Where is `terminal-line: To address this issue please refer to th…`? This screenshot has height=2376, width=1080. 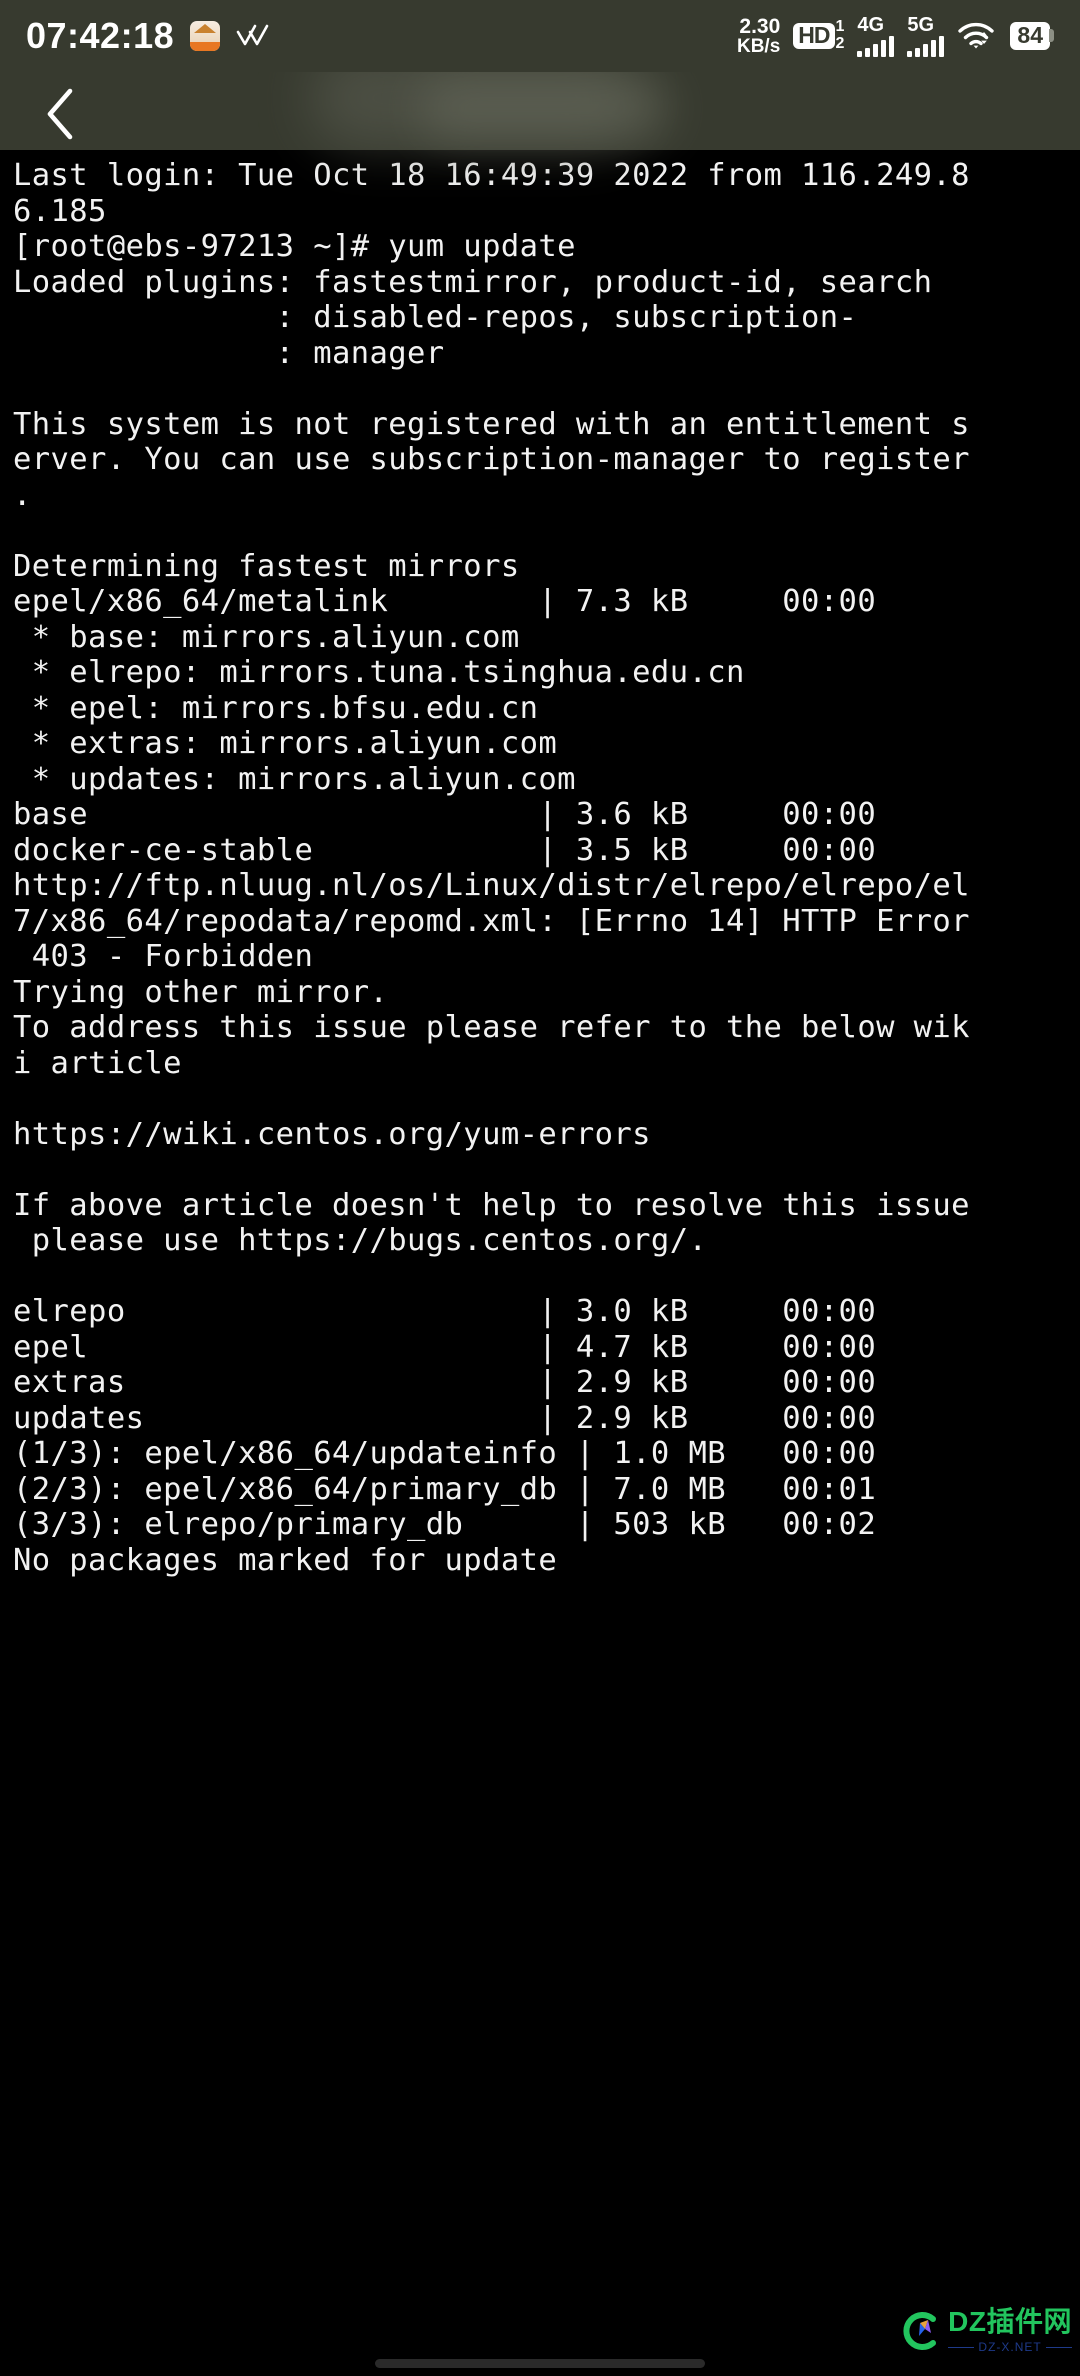
terminal-line: To address this issue please refer to th… is located at coordinates (491, 1027).